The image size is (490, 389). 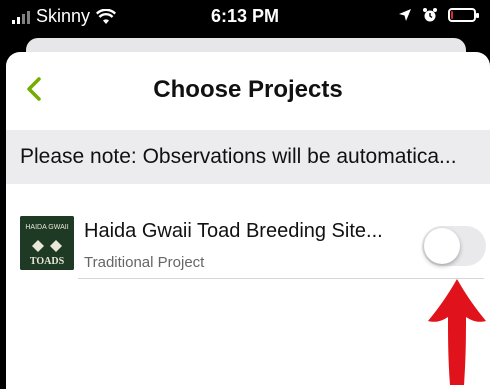 What do you see at coordinates (430, 15) in the screenshot?
I see `alarm-icon` at bounding box center [430, 15].